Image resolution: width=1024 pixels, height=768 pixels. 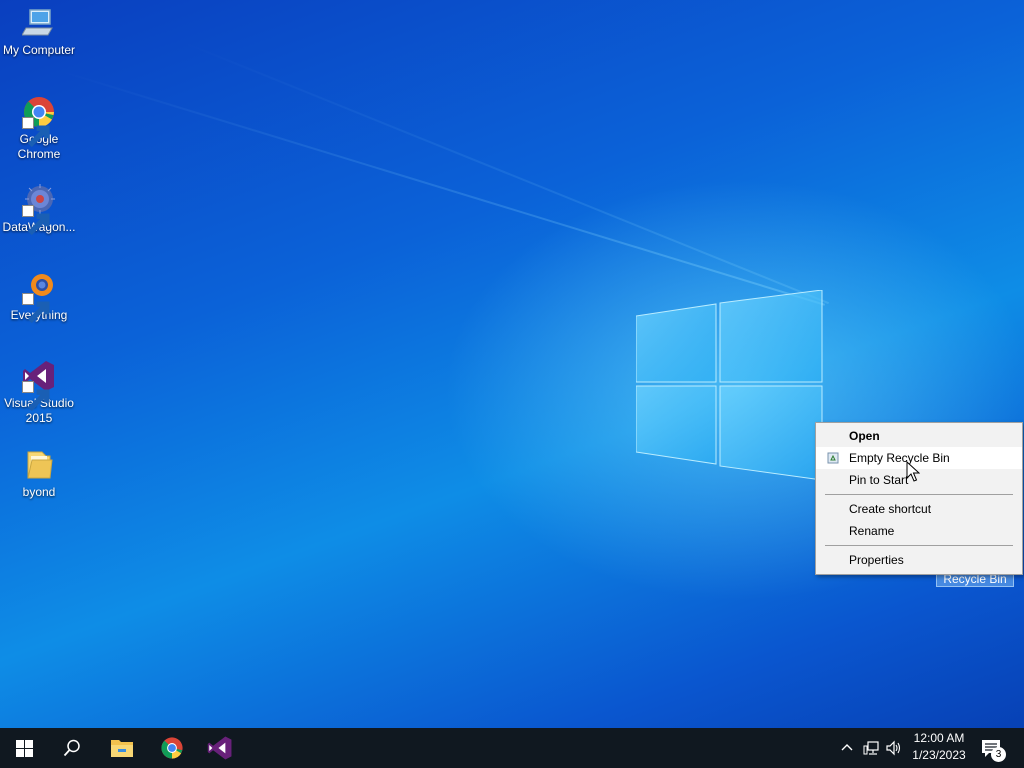 I want to click on menu-item-open: Open, so click(x=919, y=436).